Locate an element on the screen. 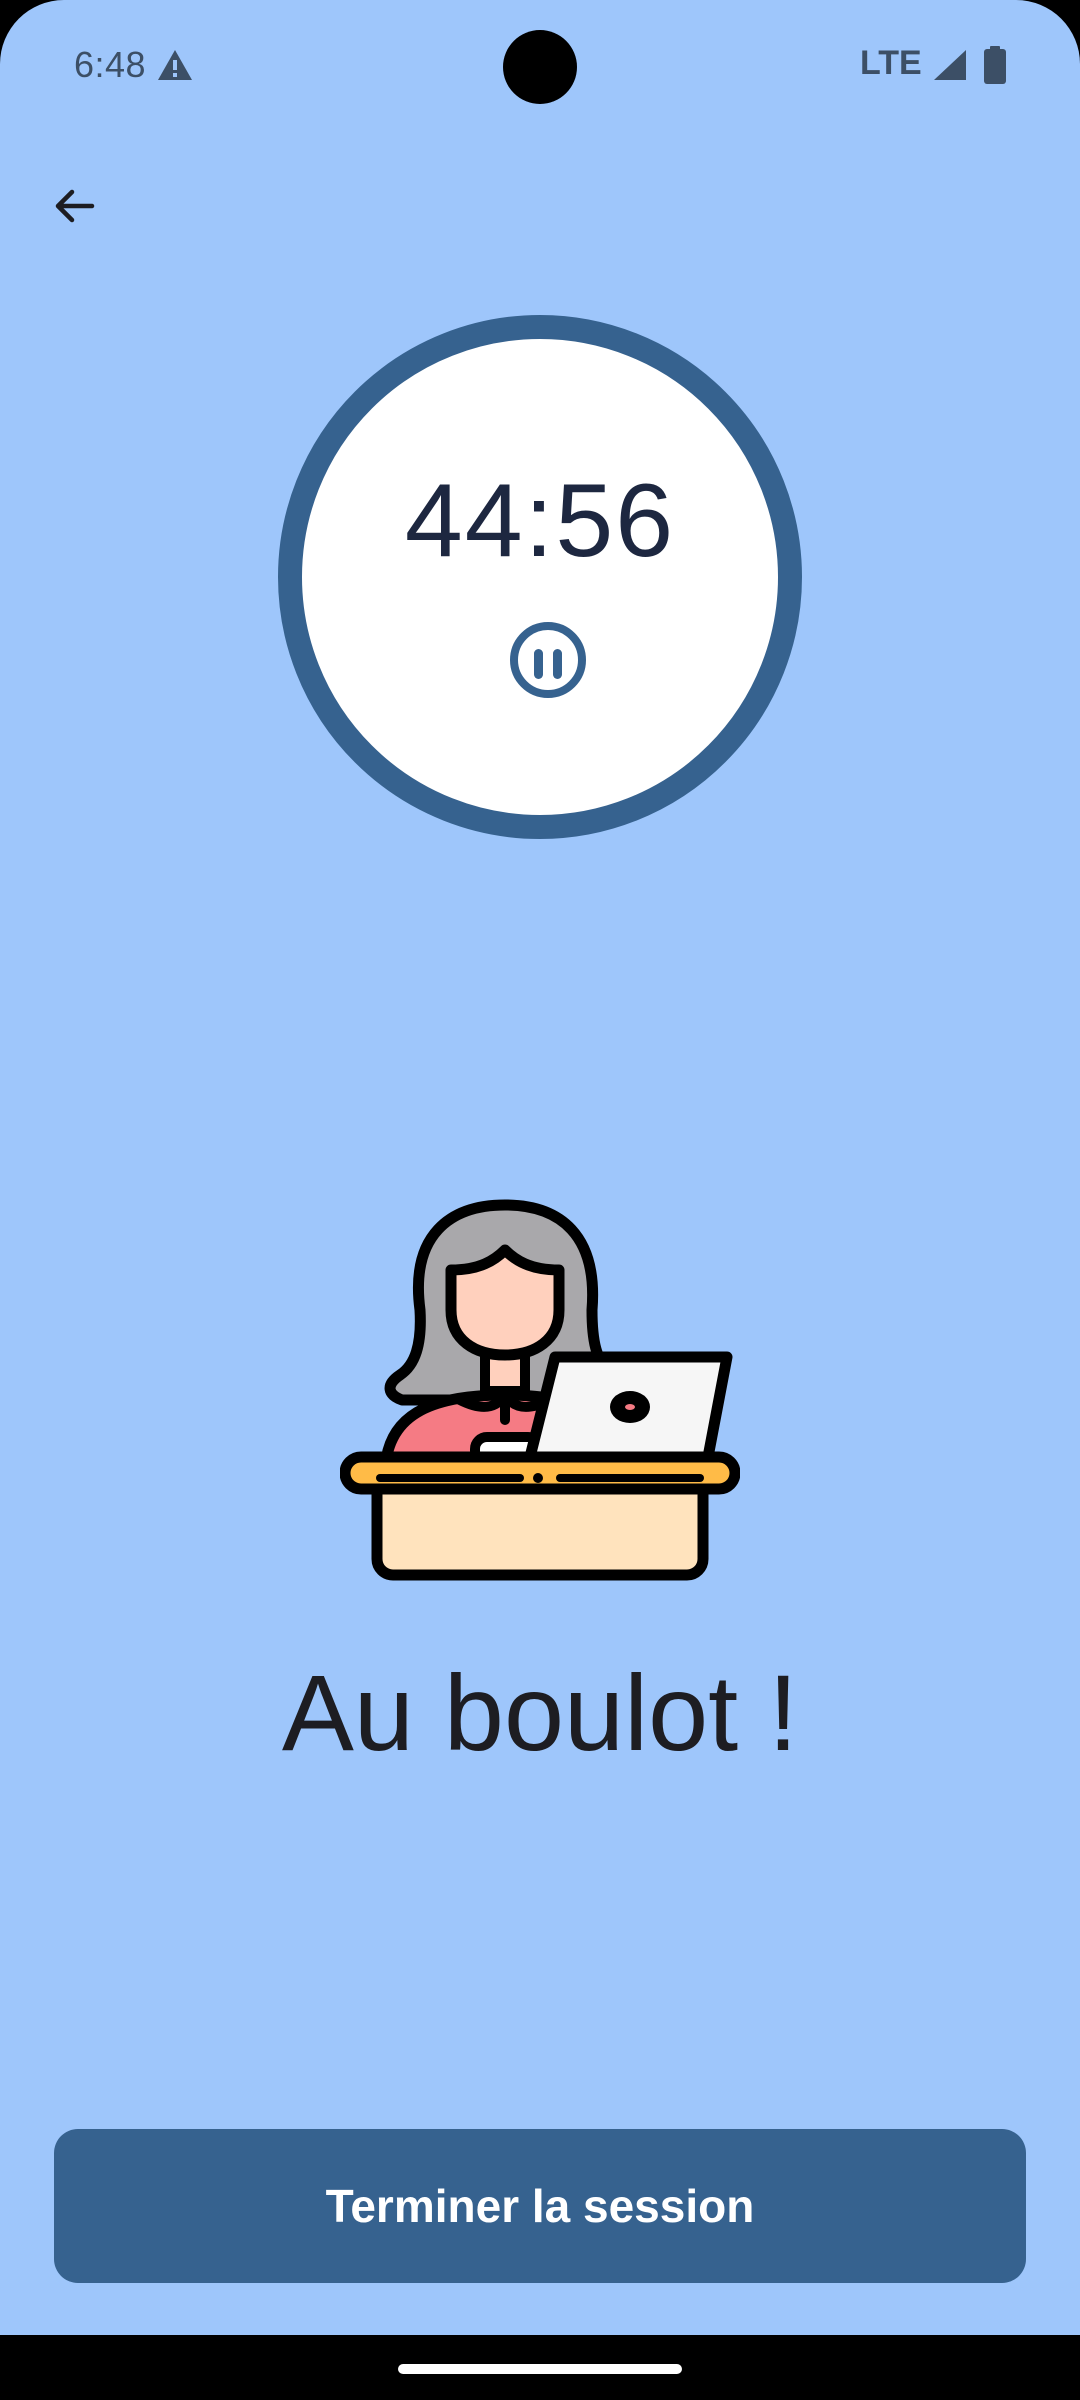 This screenshot has width=1080, height=2400. timer-circle: 44:56 is located at coordinates (540, 577).